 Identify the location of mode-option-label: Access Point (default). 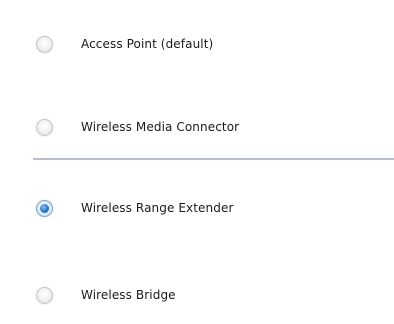
(147, 44).